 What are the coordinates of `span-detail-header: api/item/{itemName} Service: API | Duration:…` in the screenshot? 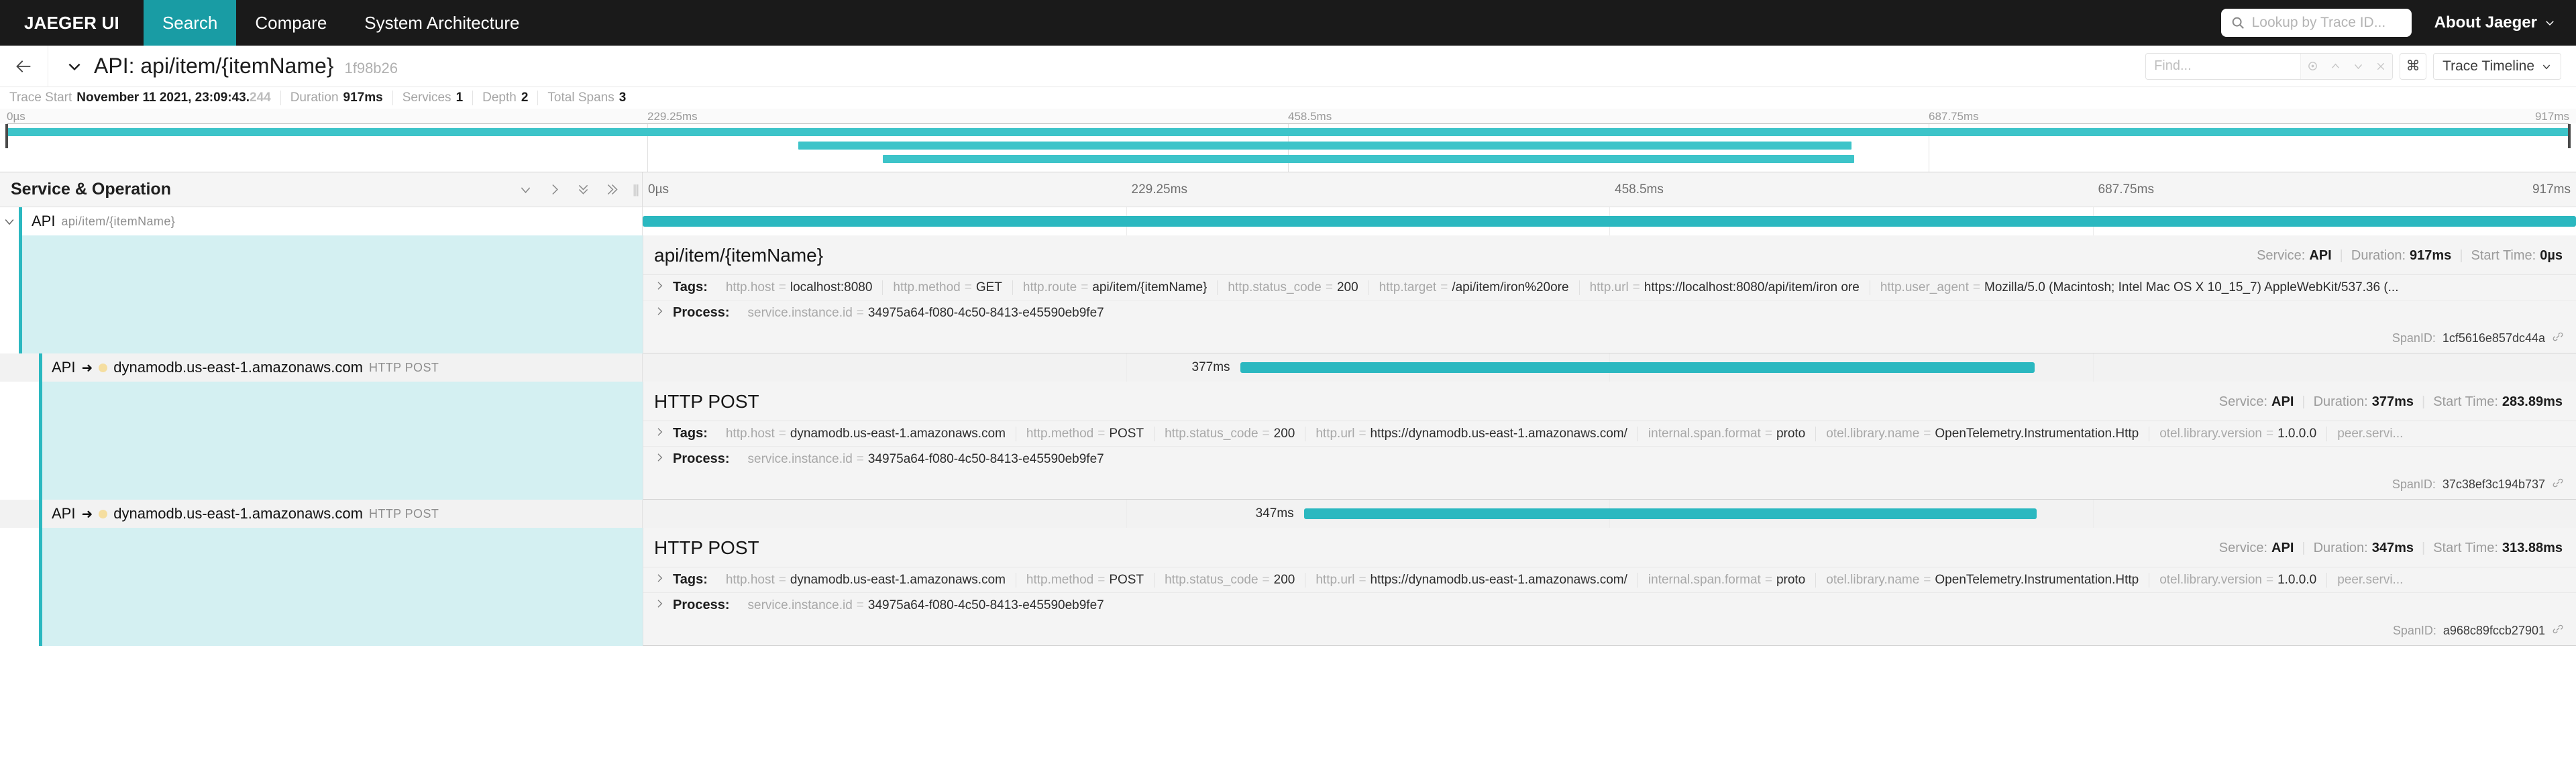 It's located at (1609, 255).